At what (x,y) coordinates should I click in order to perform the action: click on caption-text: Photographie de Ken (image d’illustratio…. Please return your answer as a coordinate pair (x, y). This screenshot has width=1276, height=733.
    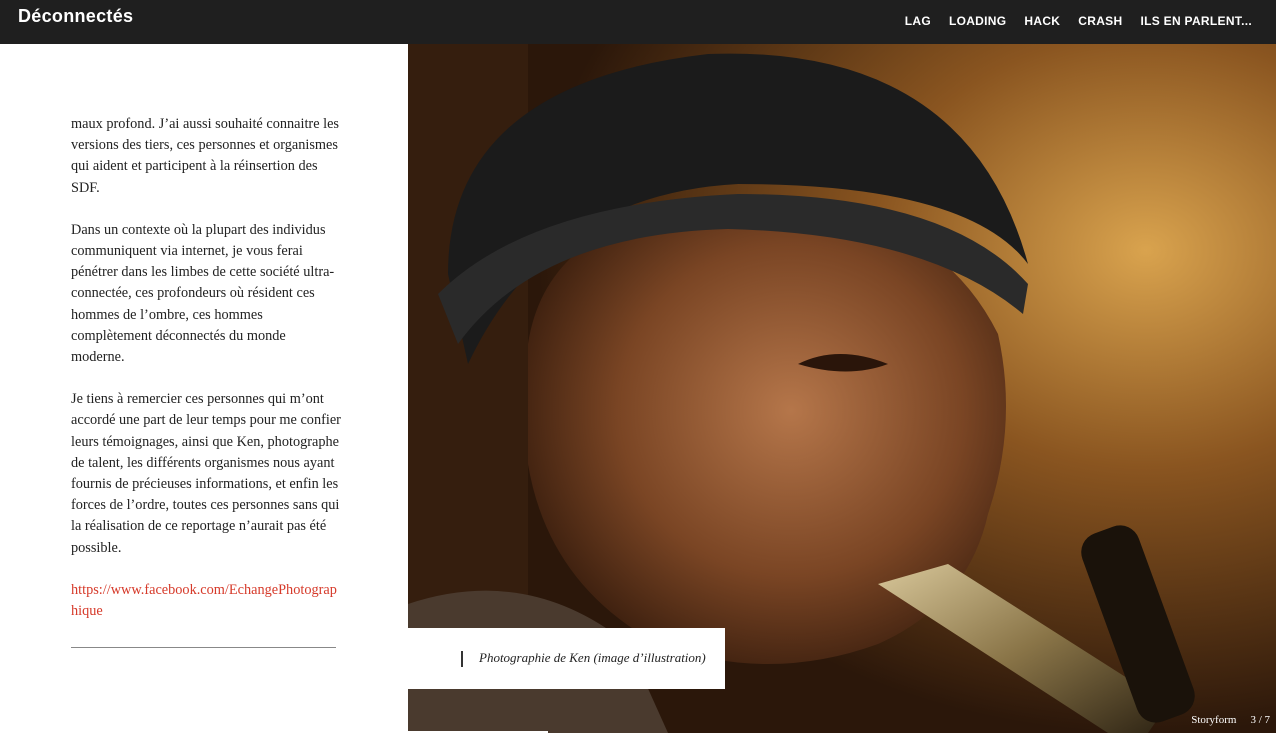
    Looking at the image, I should click on (592, 657).